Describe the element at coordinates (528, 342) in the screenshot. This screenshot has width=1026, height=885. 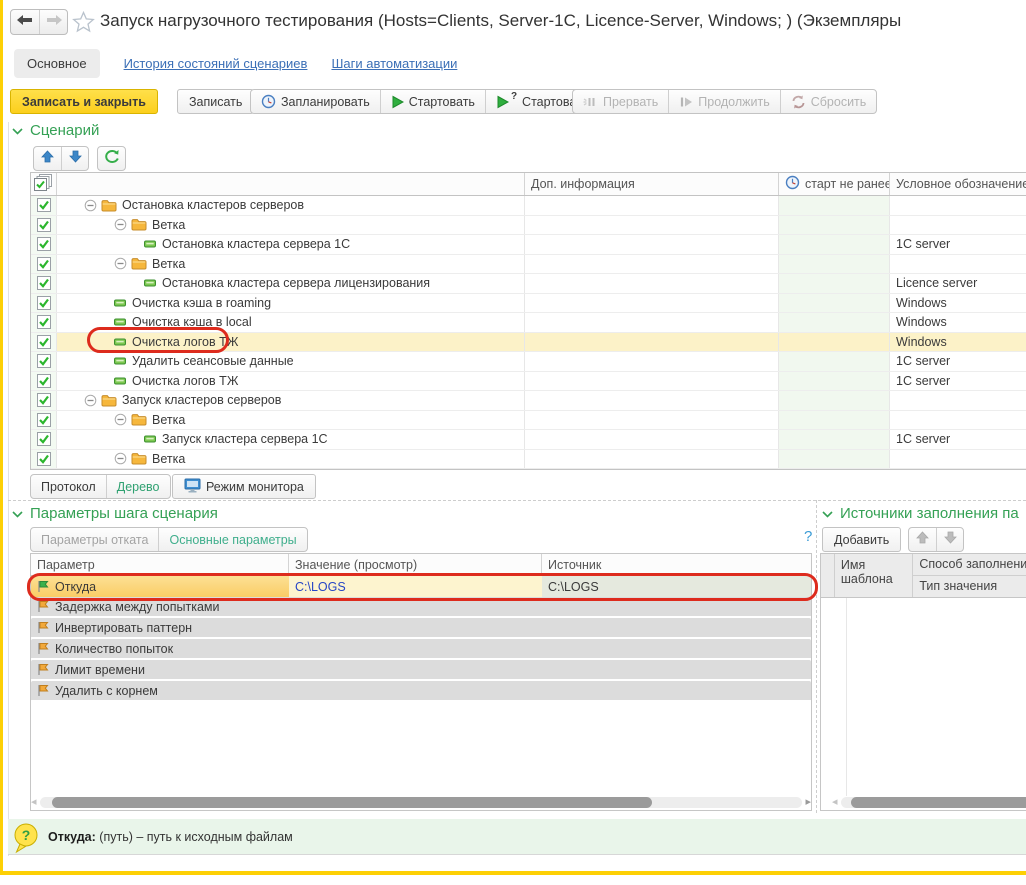
I see `tree-row: Очистка логов ТЖ Windows` at that location.